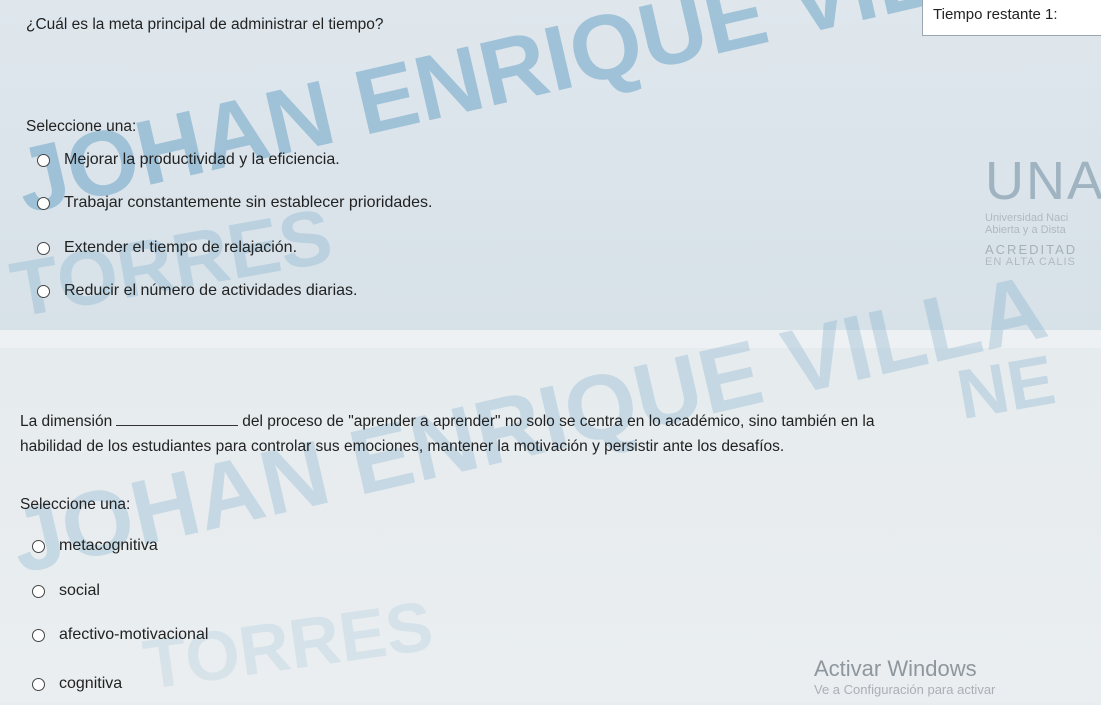 This screenshot has width=1101, height=705. I want to click on q2-option-2: social, so click(66, 591).